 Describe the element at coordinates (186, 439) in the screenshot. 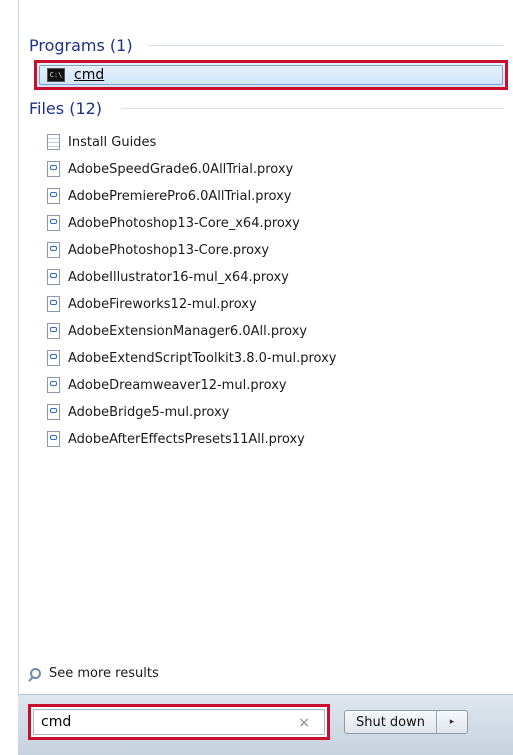

I see `file-item-label: AdobeAfterEffectsPresets11All.proxy` at that location.